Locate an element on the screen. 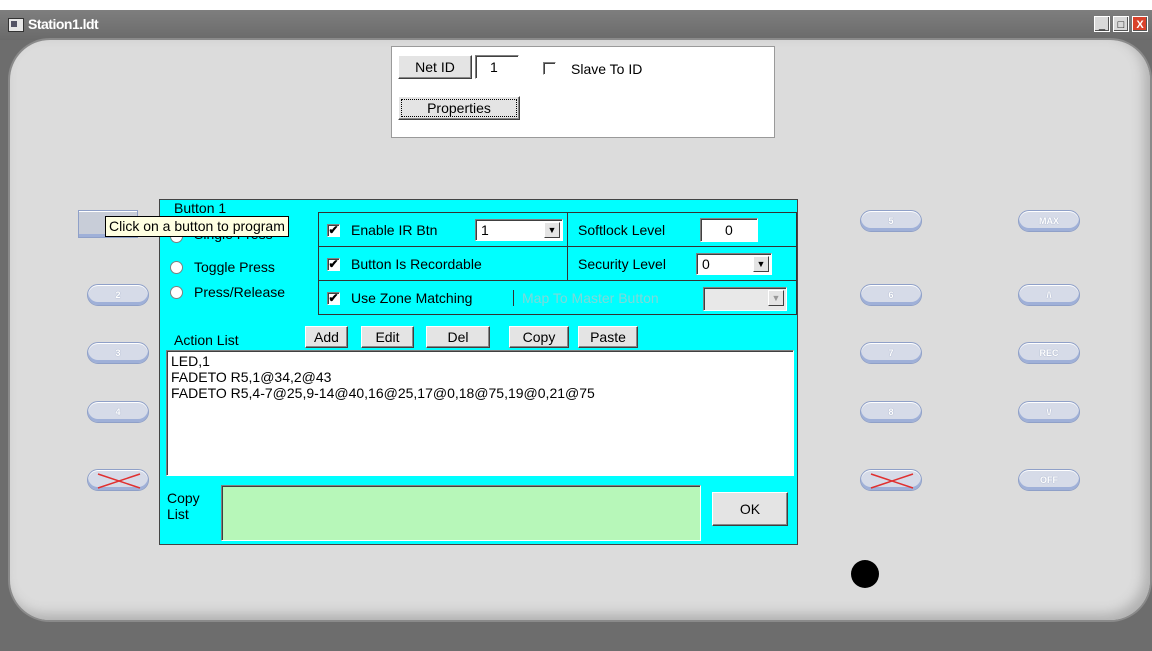 This screenshot has height=651, width=1152. slave-to-id-checkbox is located at coordinates (549, 68).